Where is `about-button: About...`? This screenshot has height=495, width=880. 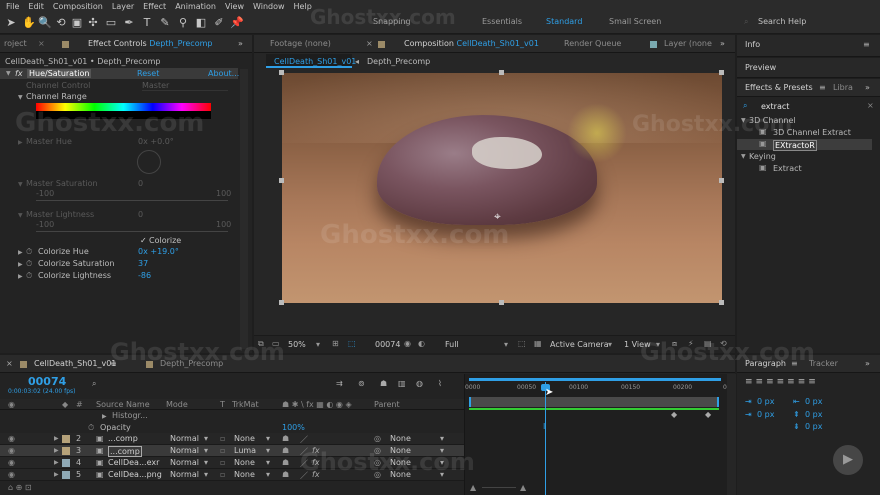
about-button: About... is located at coordinates (223, 73).